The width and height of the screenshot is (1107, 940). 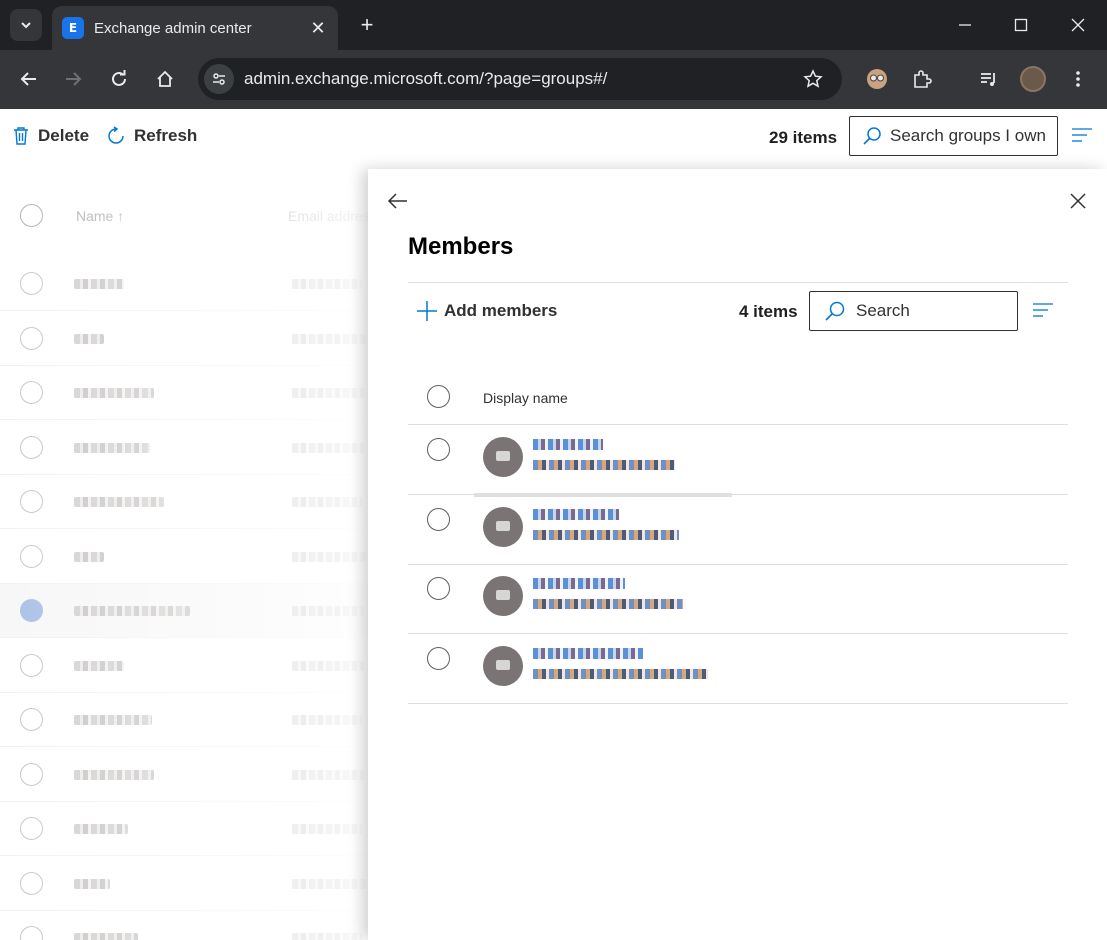 What do you see at coordinates (64, 135) in the screenshot?
I see `delete-label: Delete` at bounding box center [64, 135].